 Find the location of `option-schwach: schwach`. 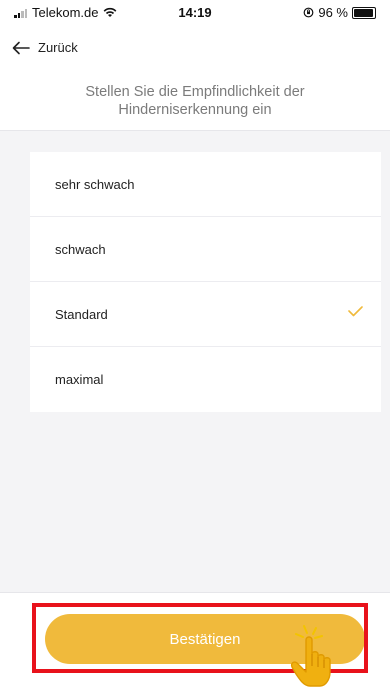

option-schwach: schwach is located at coordinates (205, 249).